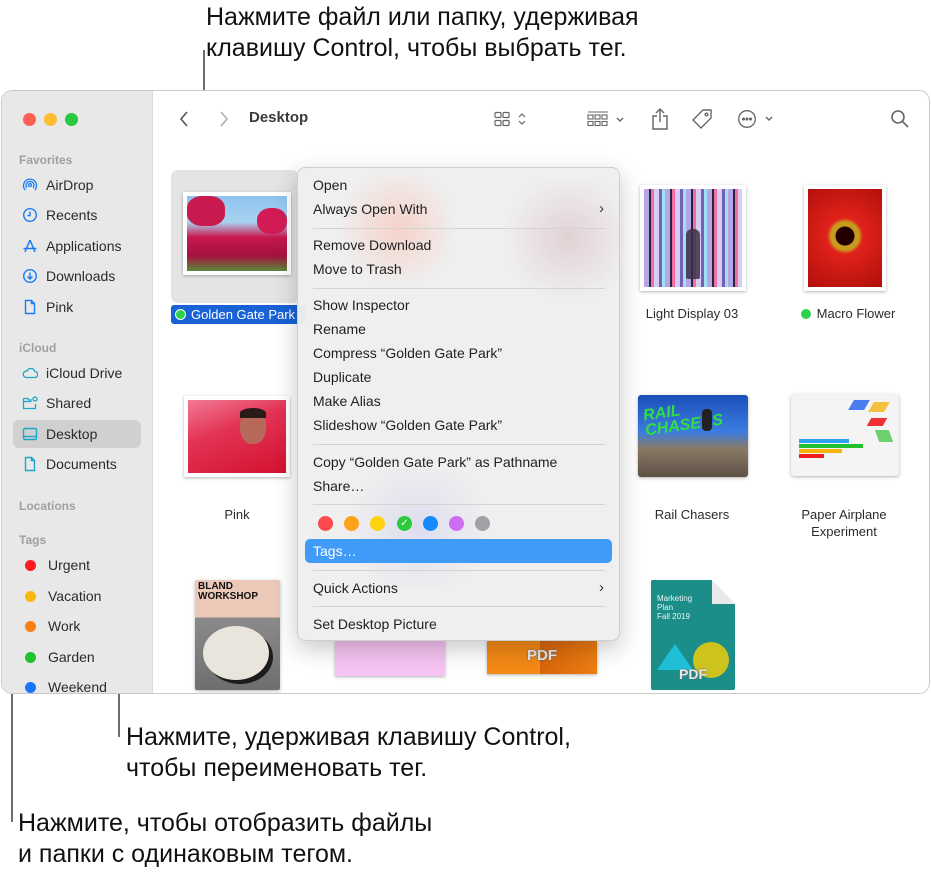 The height and width of the screenshot is (878, 931). What do you see at coordinates (77, 276) in the screenshot?
I see `sidebar-item-downloads: Downloads` at bounding box center [77, 276].